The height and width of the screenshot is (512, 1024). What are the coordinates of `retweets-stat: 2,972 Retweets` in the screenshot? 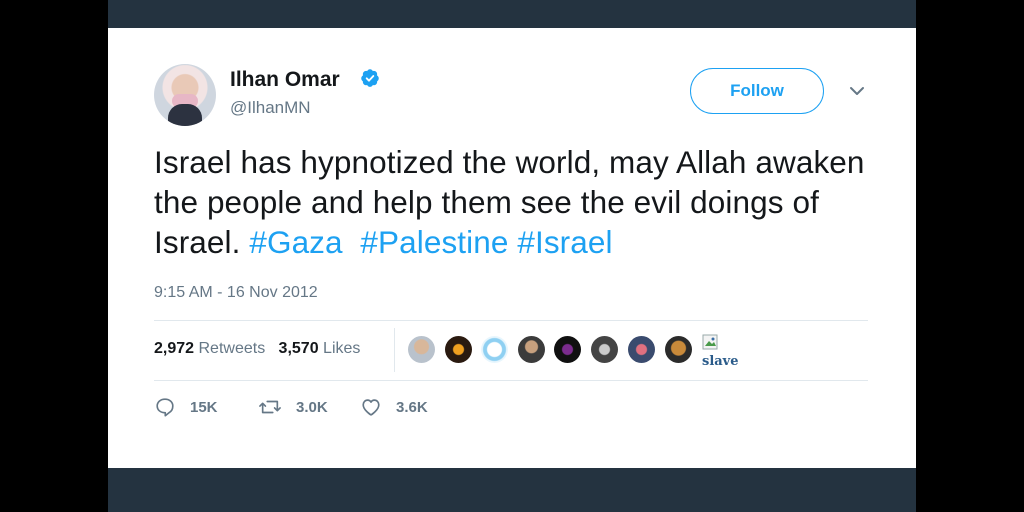 It's located at (209, 348).